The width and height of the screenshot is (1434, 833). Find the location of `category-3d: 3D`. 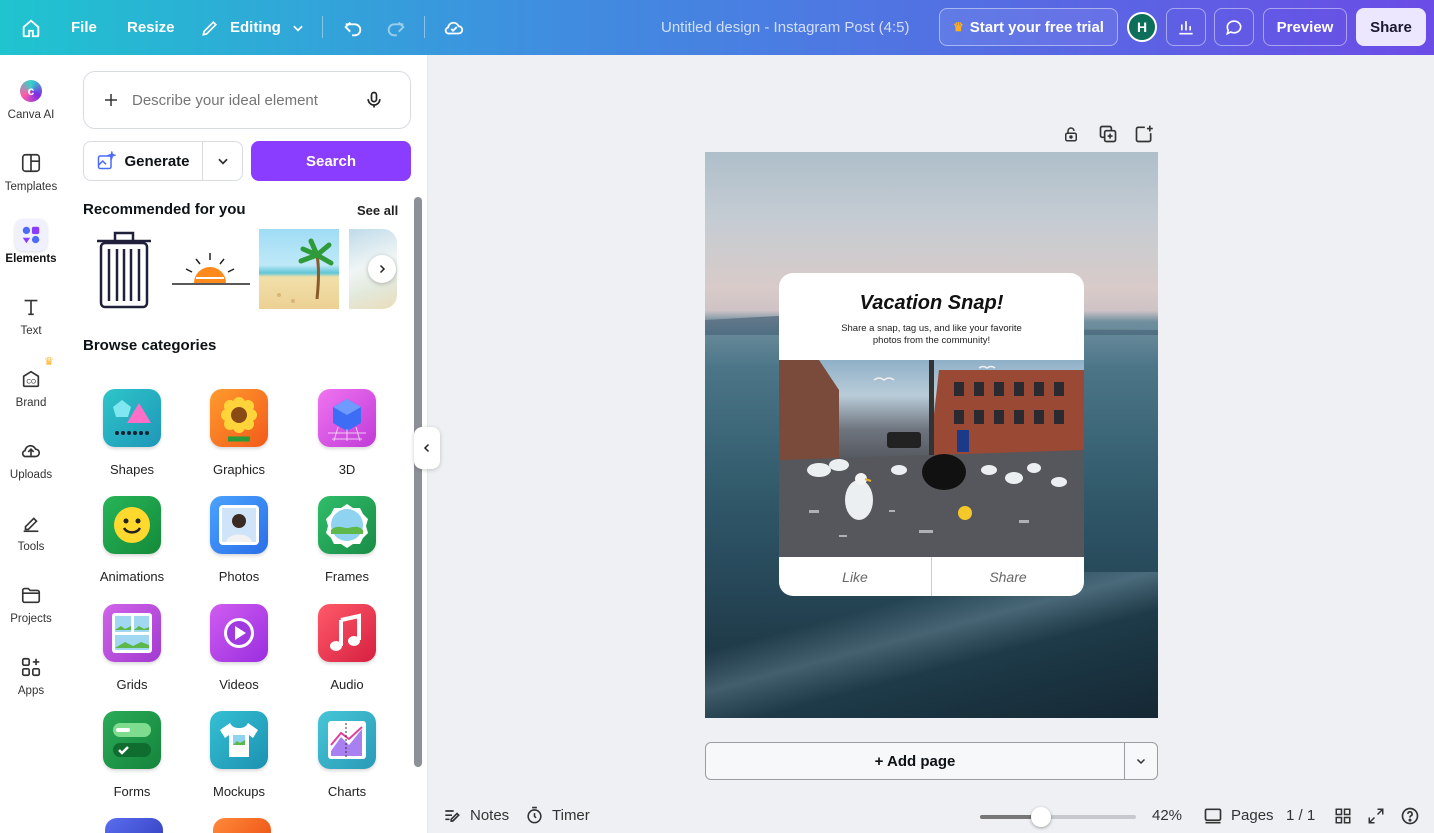

category-3d: 3D is located at coordinates (347, 430).